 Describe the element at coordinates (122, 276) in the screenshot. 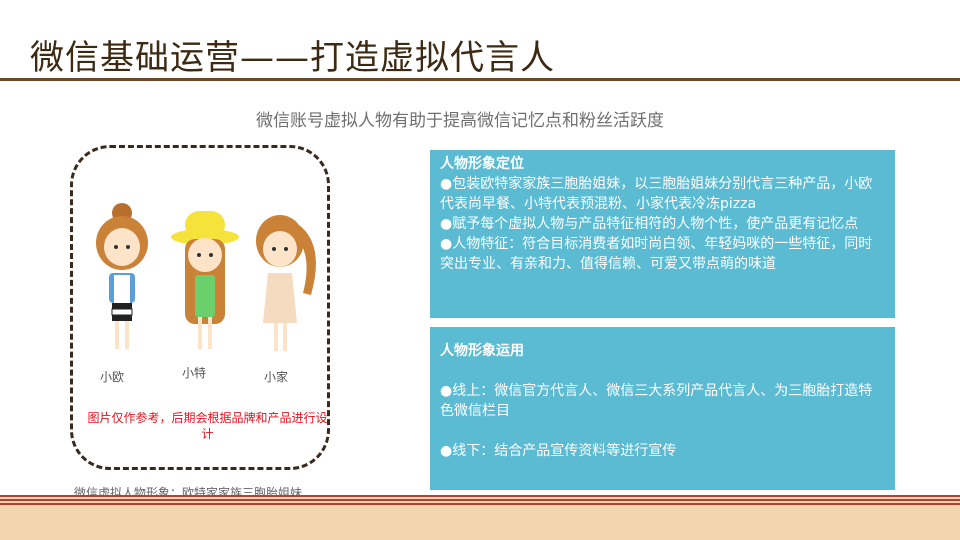

I see `figure-xiaoou` at that location.